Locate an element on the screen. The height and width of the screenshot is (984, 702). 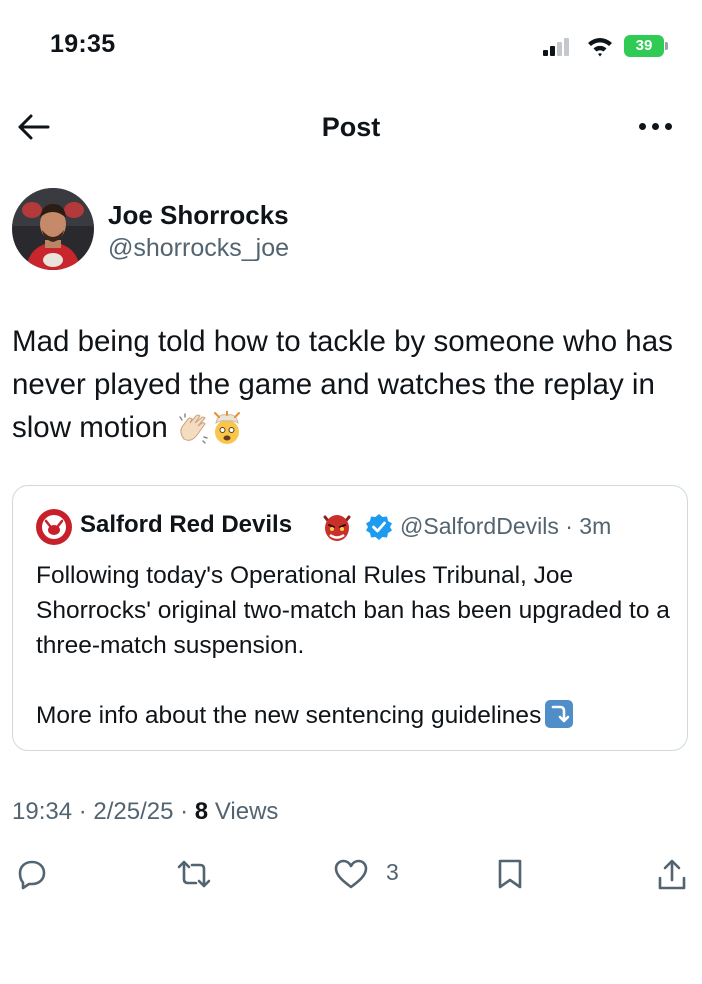
like-count: 3 is located at coordinates (392, 872).